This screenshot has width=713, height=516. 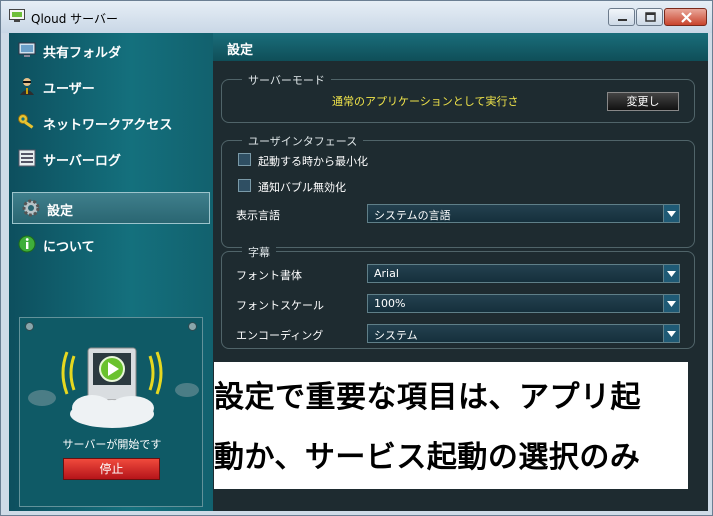 What do you see at coordinates (286, 80) in the screenshot?
I see `group-title: サーバーモード` at bounding box center [286, 80].